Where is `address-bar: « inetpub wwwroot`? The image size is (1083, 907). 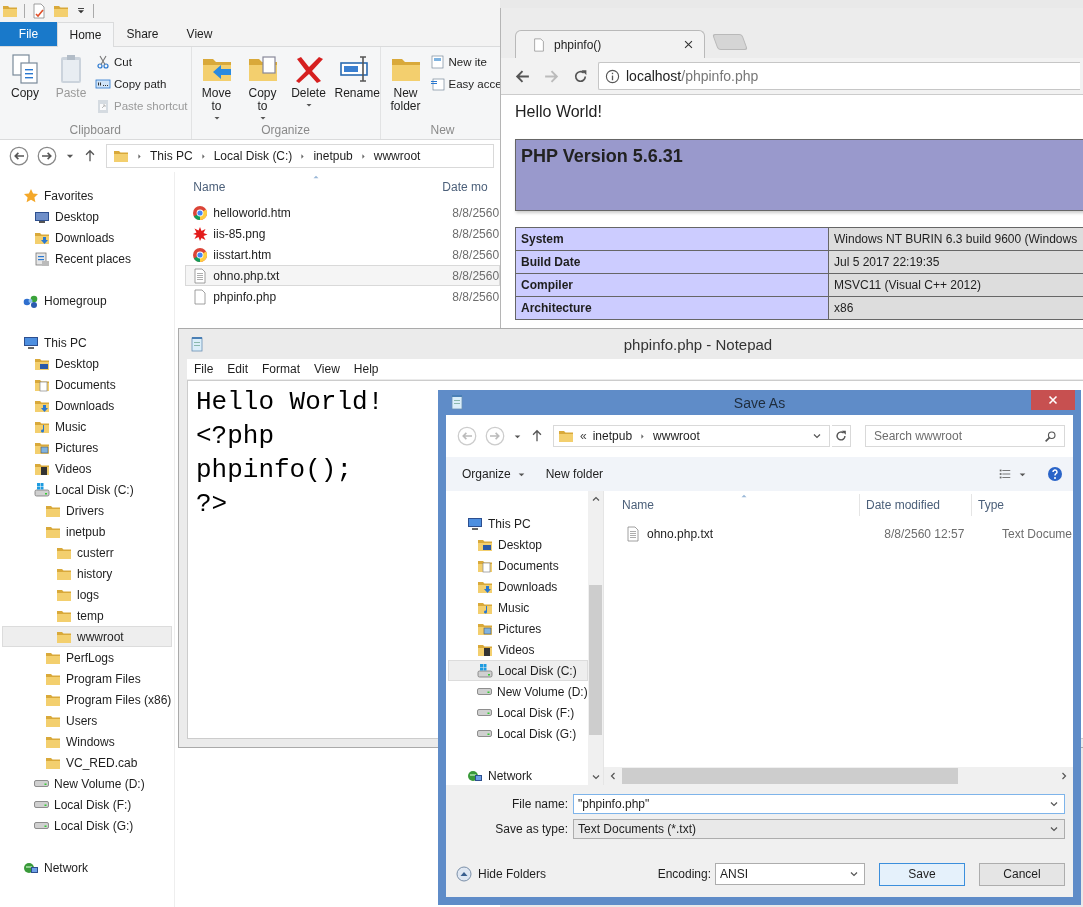
address-bar: « inetpub wwwroot is located at coordinates (692, 436).